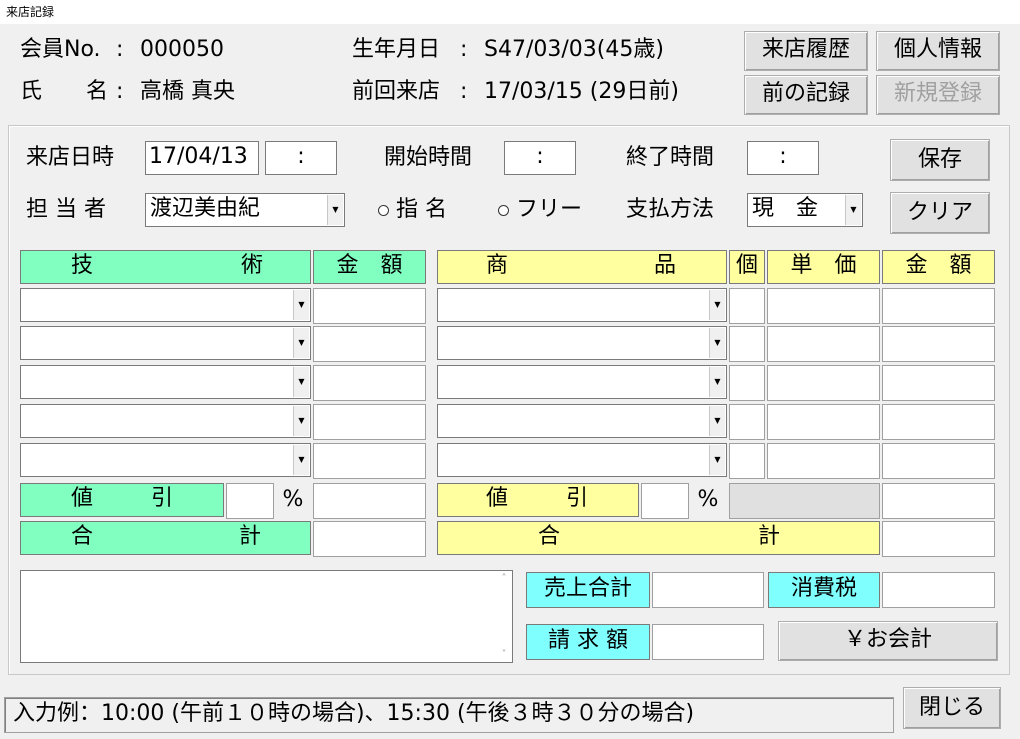 The height and width of the screenshot is (739, 1020). I want to click on goods-row-4-amount, so click(938, 422).